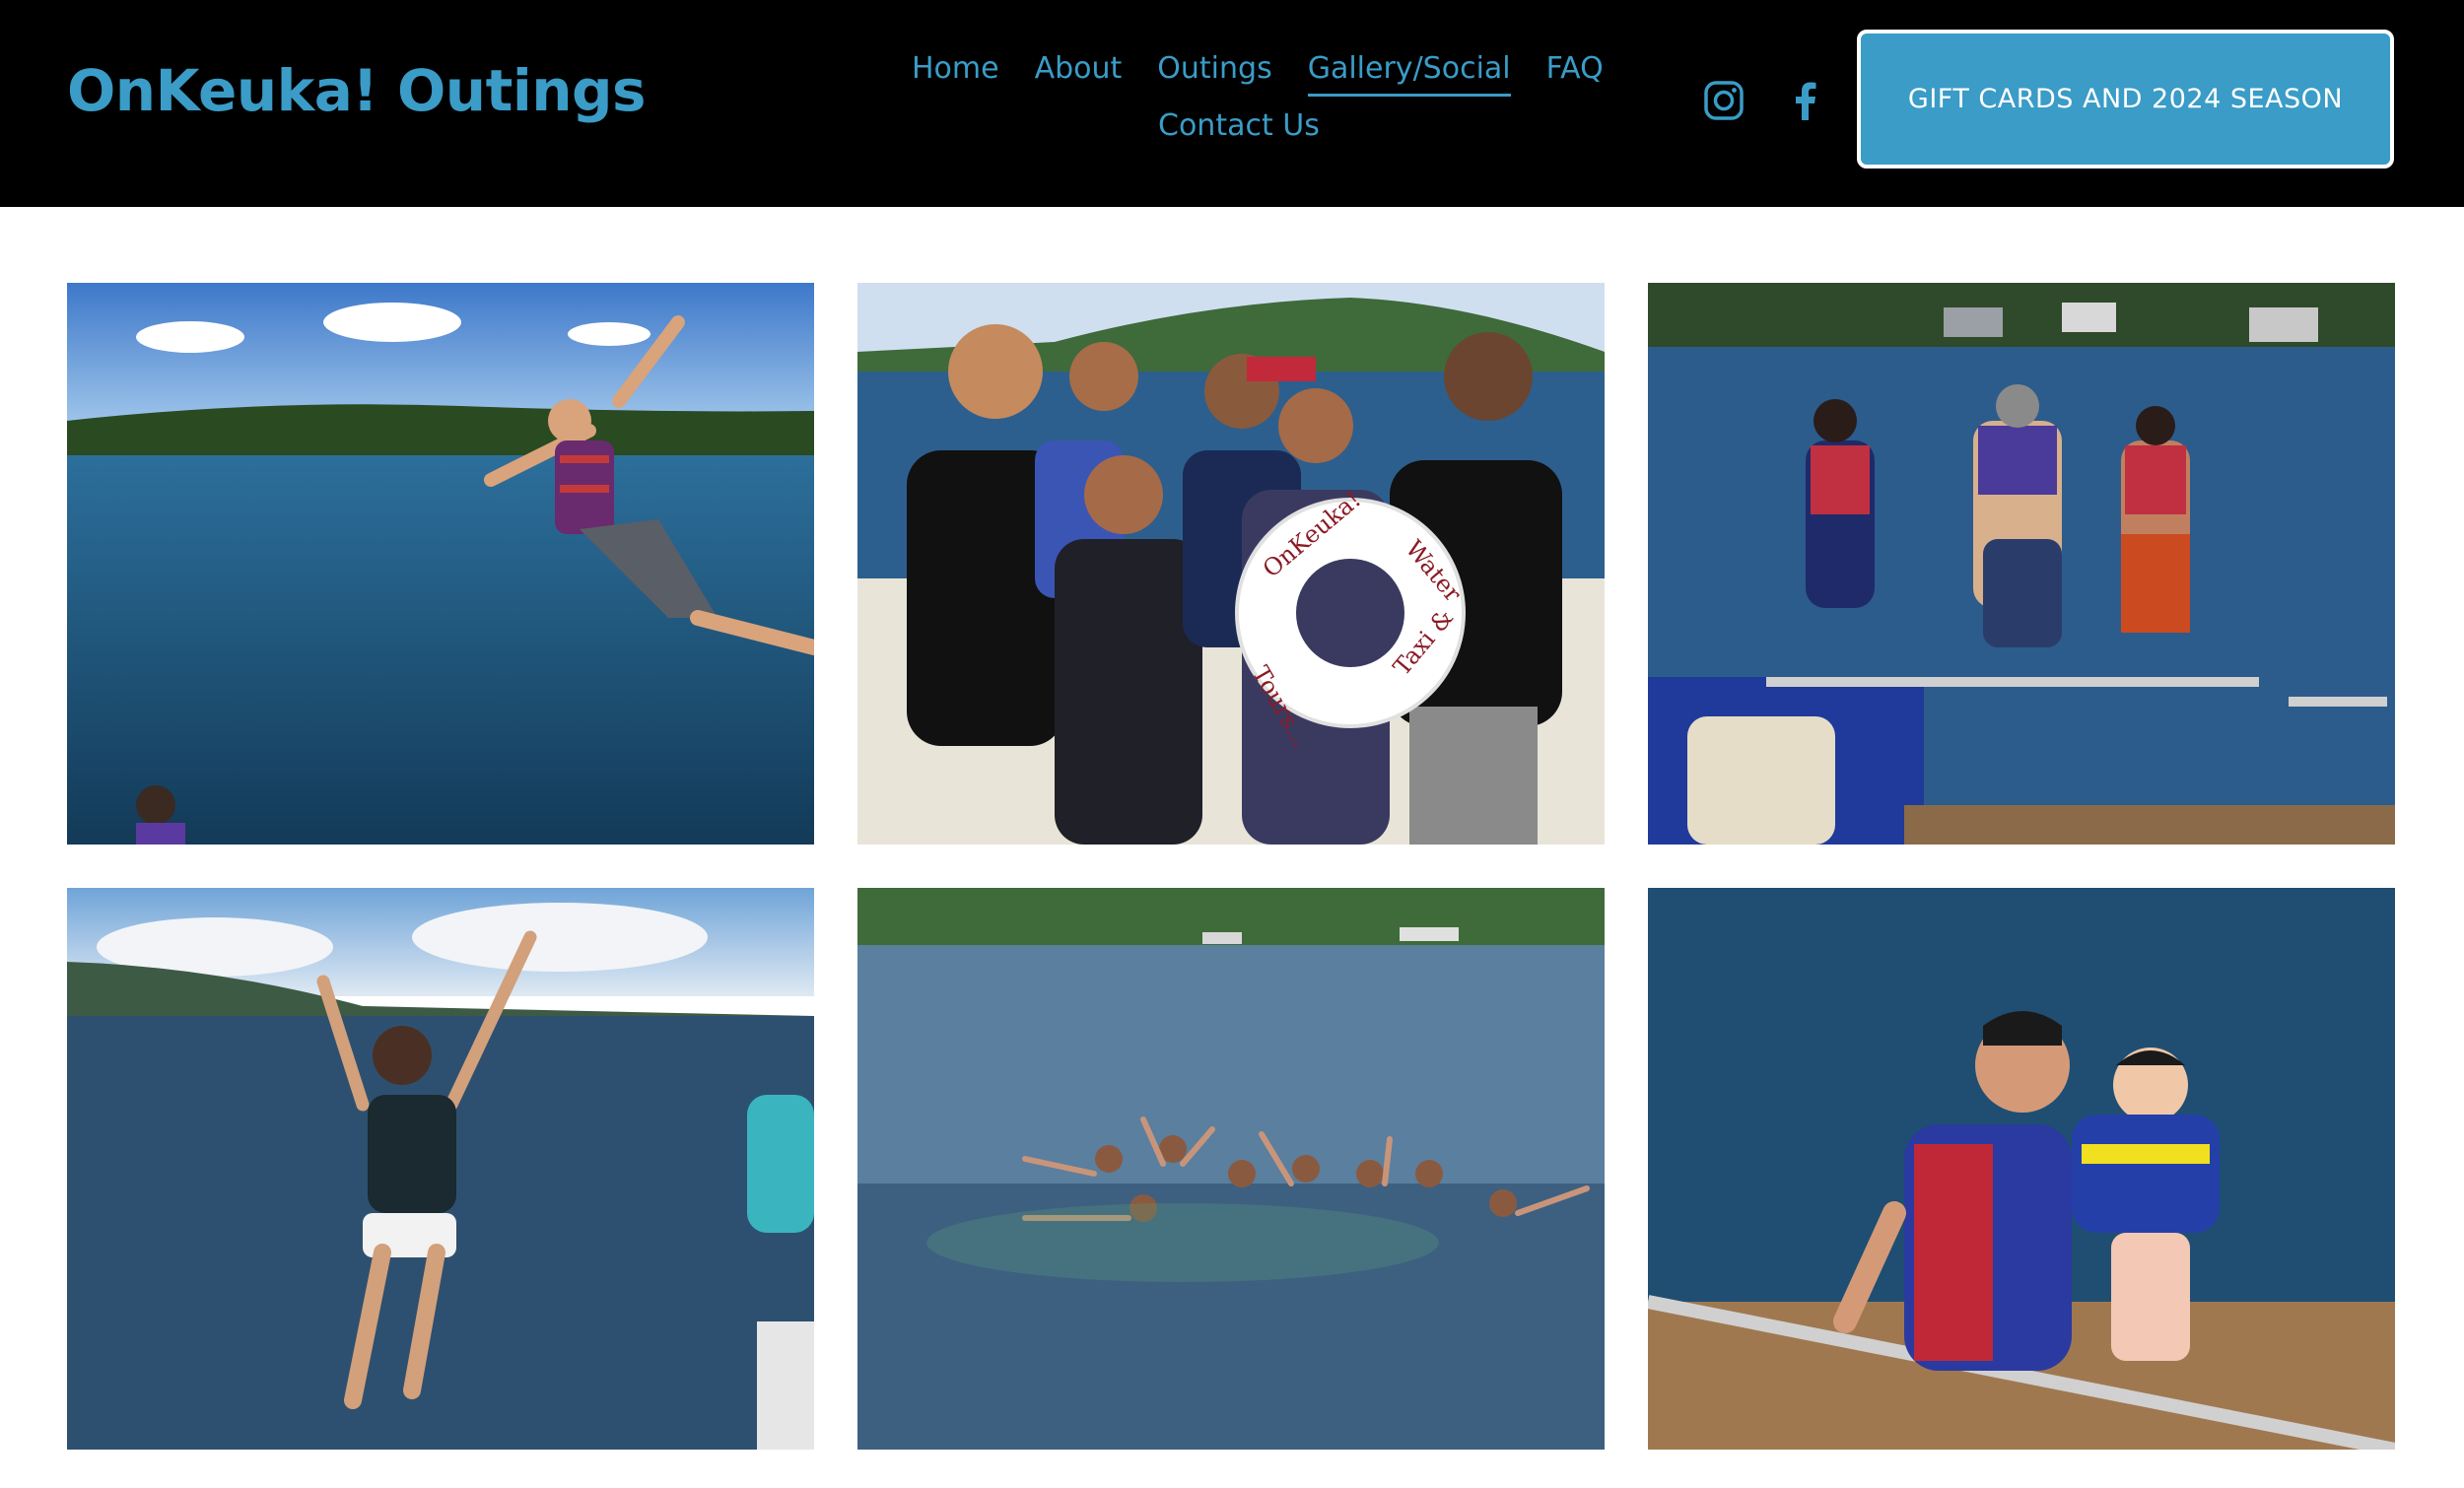 The image size is (2464, 1488). What do you see at coordinates (955, 74) in the screenshot?
I see `nav-home: Home` at bounding box center [955, 74].